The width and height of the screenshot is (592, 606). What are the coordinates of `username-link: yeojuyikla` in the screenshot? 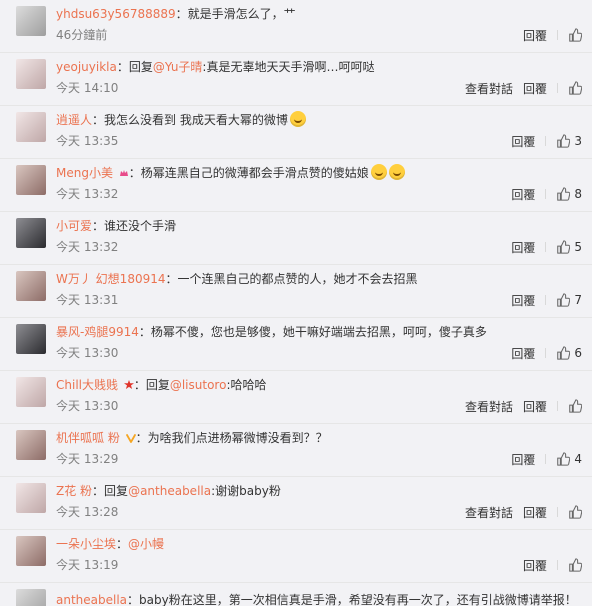 It's located at (86, 67).